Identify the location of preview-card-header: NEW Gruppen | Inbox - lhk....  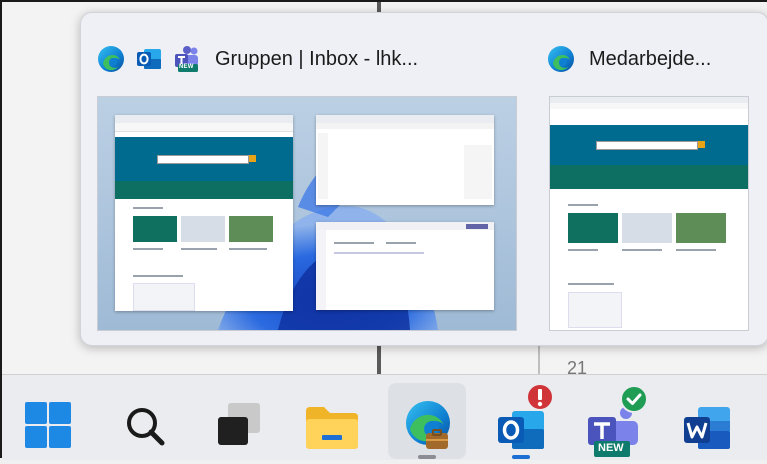
(257, 59).